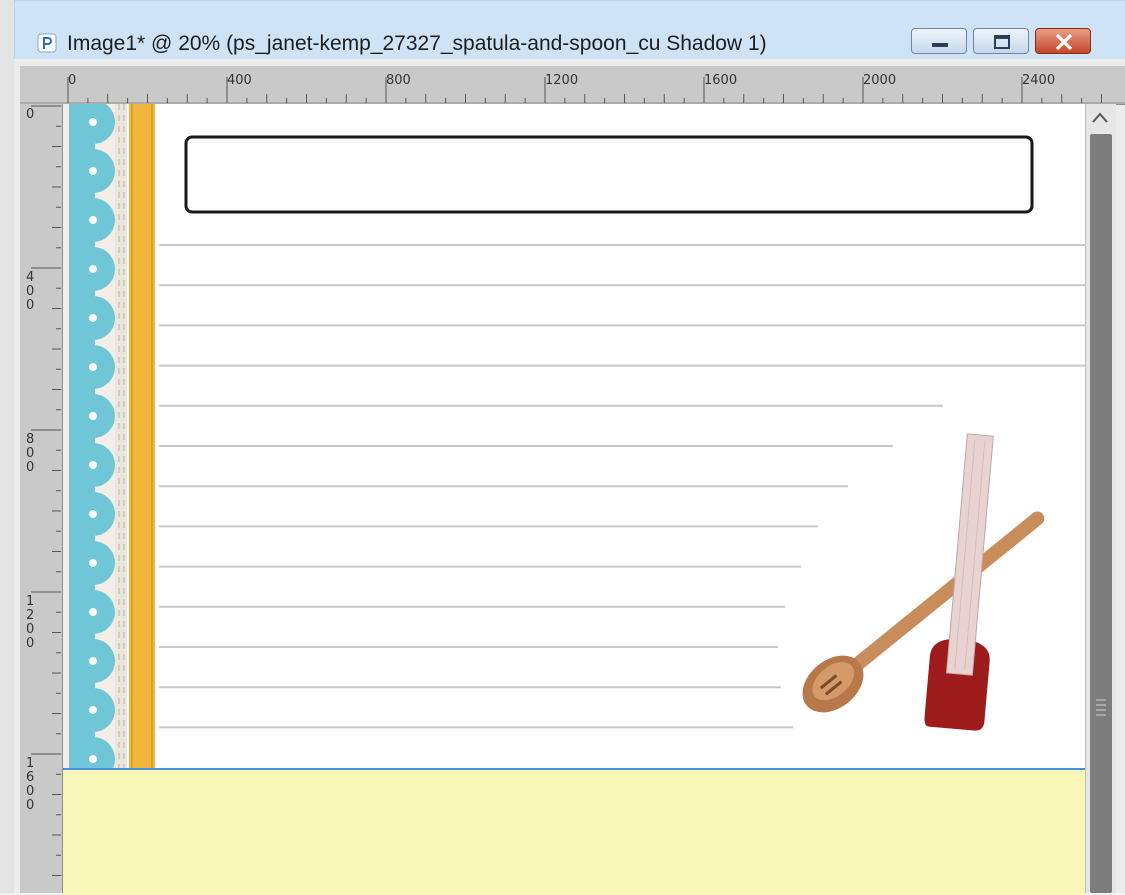 The image size is (1125, 895). Describe the element at coordinates (1101, 707) in the screenshot. I see `scroll-grip-icon` at that location.